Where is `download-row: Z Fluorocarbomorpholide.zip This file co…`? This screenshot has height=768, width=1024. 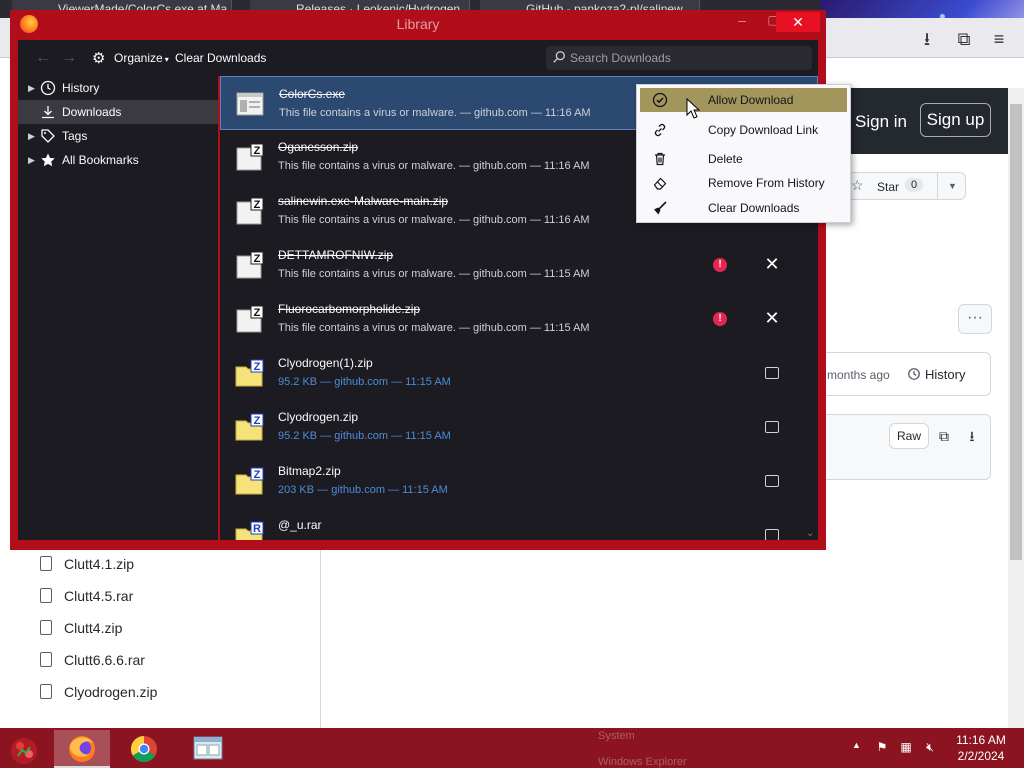
download-row: Z Fluorocarbomorpholide.zip This file co… is located at coordinates (519, 319).